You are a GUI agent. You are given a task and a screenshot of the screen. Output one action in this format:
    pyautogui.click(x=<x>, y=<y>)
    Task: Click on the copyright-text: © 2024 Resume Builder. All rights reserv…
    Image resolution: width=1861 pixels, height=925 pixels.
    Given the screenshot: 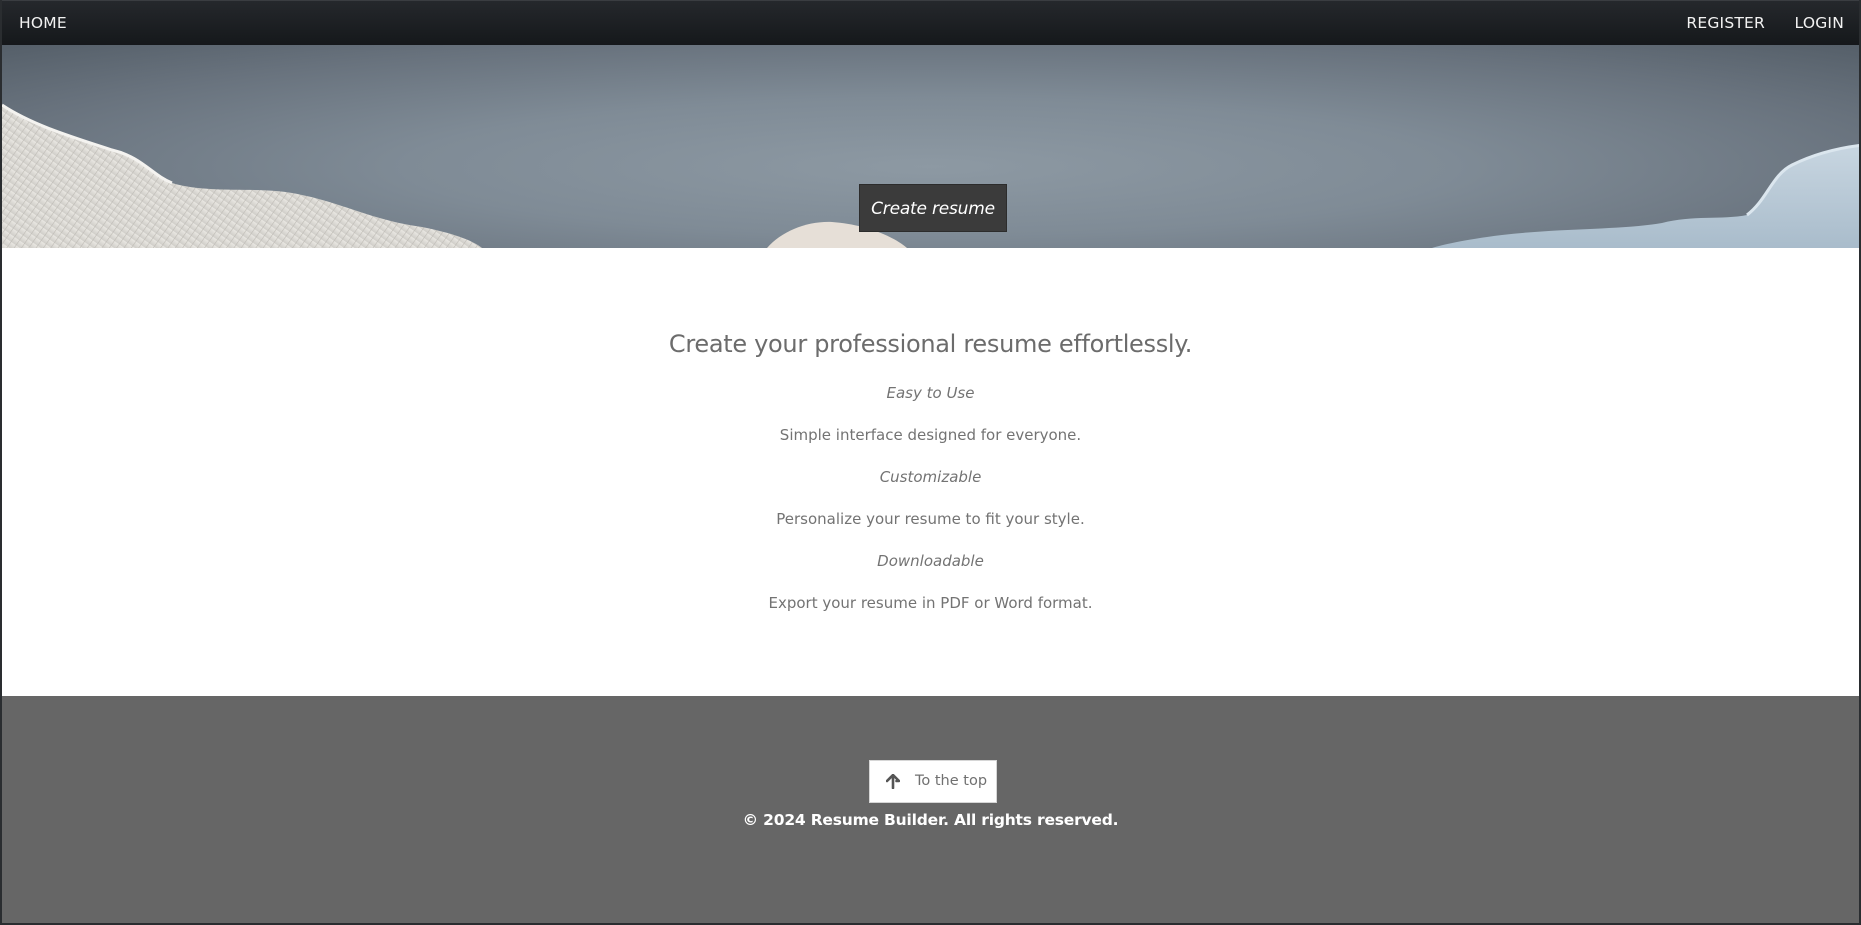 What is the action you would take?
    pyautogui.click(x=930, y=820)
    